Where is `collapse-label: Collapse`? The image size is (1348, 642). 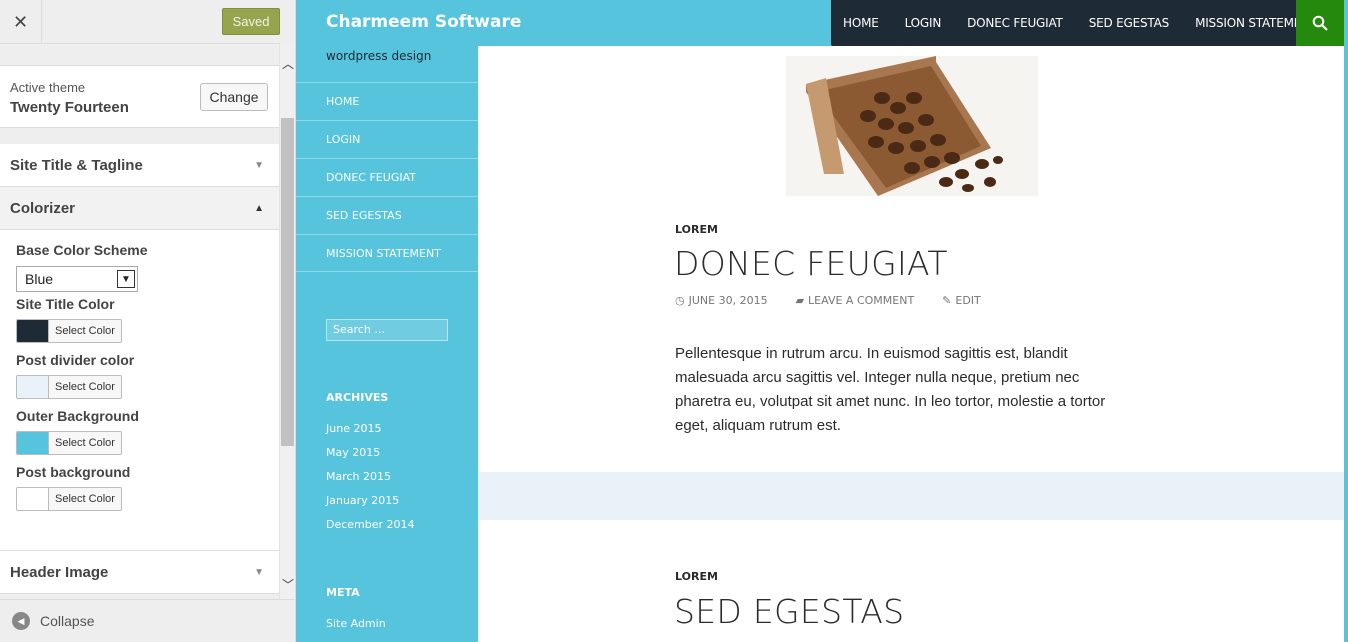 collapse-label: Collapse is located at coordinates (67, 621).